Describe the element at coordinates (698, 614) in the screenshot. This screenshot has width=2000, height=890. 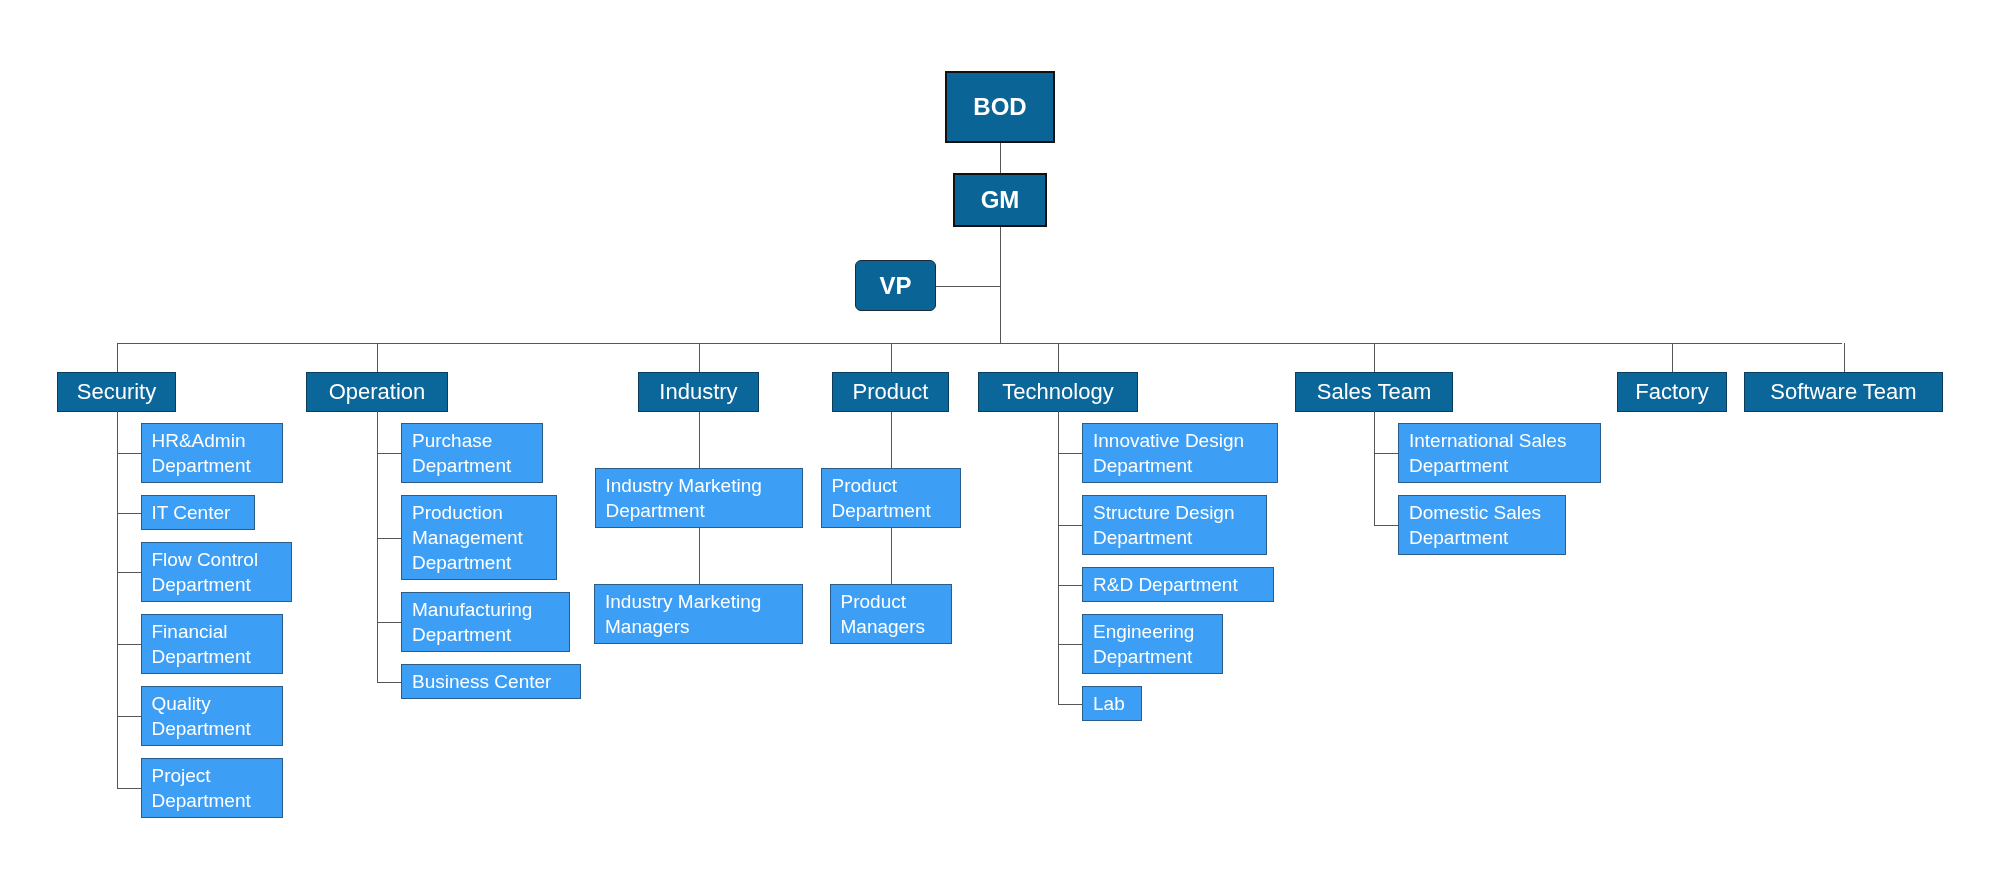
I see `unit-node: Industry Marketing Managers` at that location.